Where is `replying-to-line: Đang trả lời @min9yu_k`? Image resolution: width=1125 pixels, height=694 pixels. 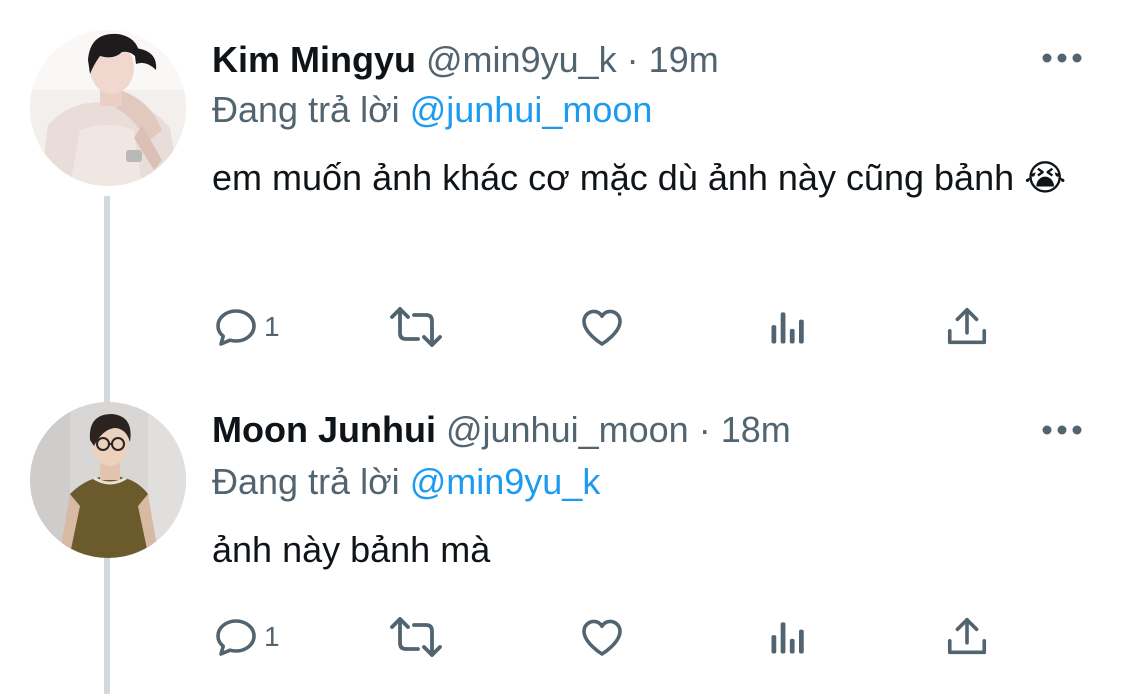
replying-to-line: Đang trả lời @min9yu_k is located at coordinates (406, 482).